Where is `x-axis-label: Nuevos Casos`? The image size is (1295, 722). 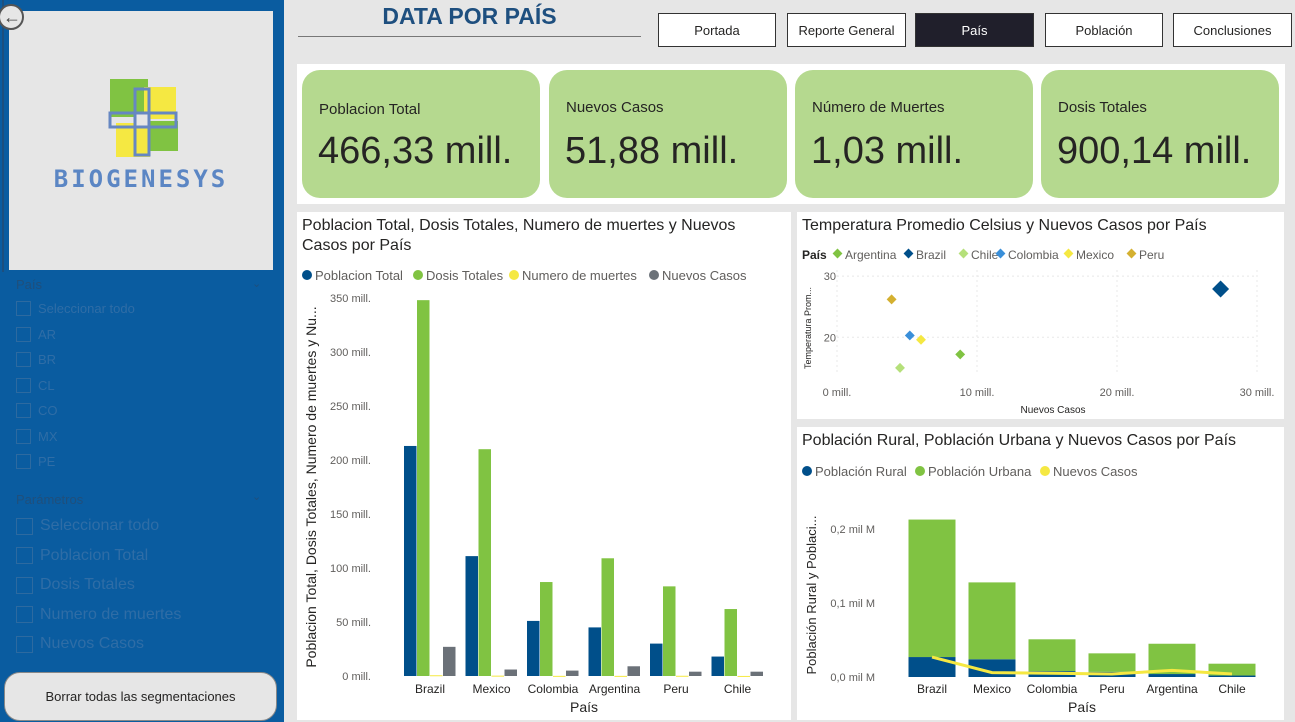 x-axis-label: Nuevos Casos is located at coordinates (1052, 410).